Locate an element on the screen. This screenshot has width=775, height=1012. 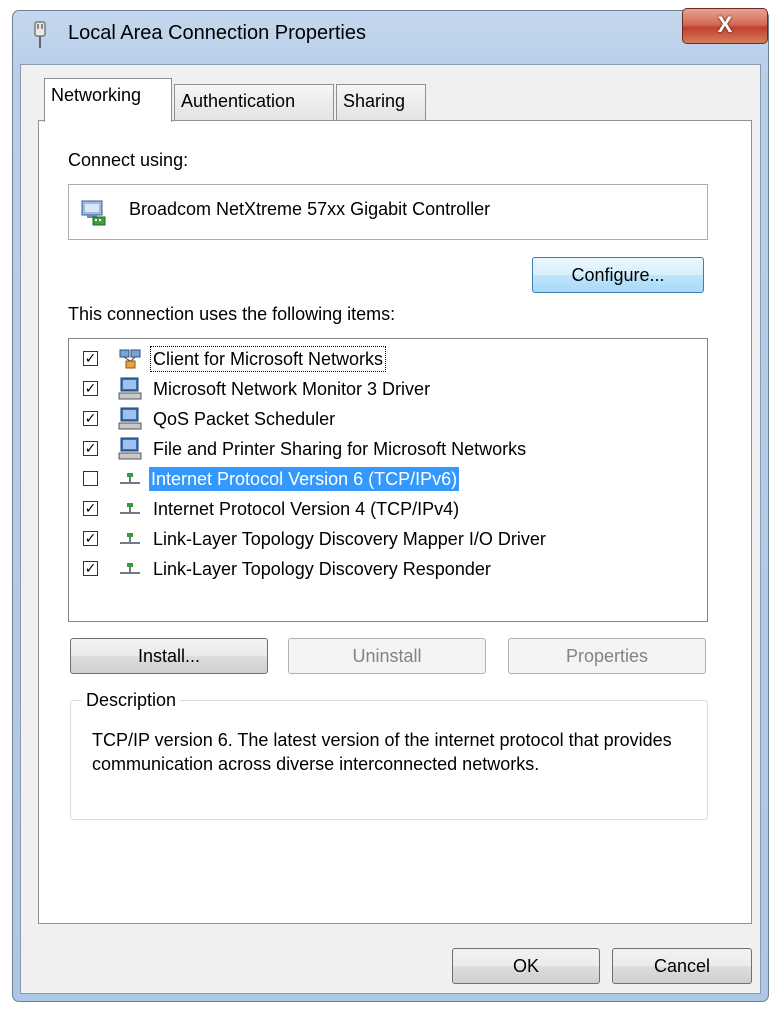
description-legend: Description is located at coordinates (131, 700).